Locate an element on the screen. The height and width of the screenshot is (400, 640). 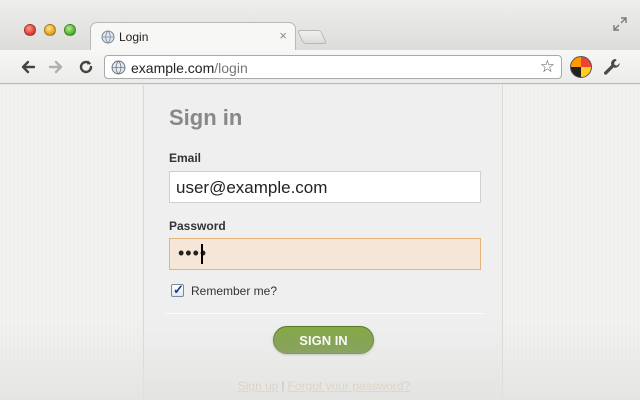
reload-icon is located at coordinates (86, 67).